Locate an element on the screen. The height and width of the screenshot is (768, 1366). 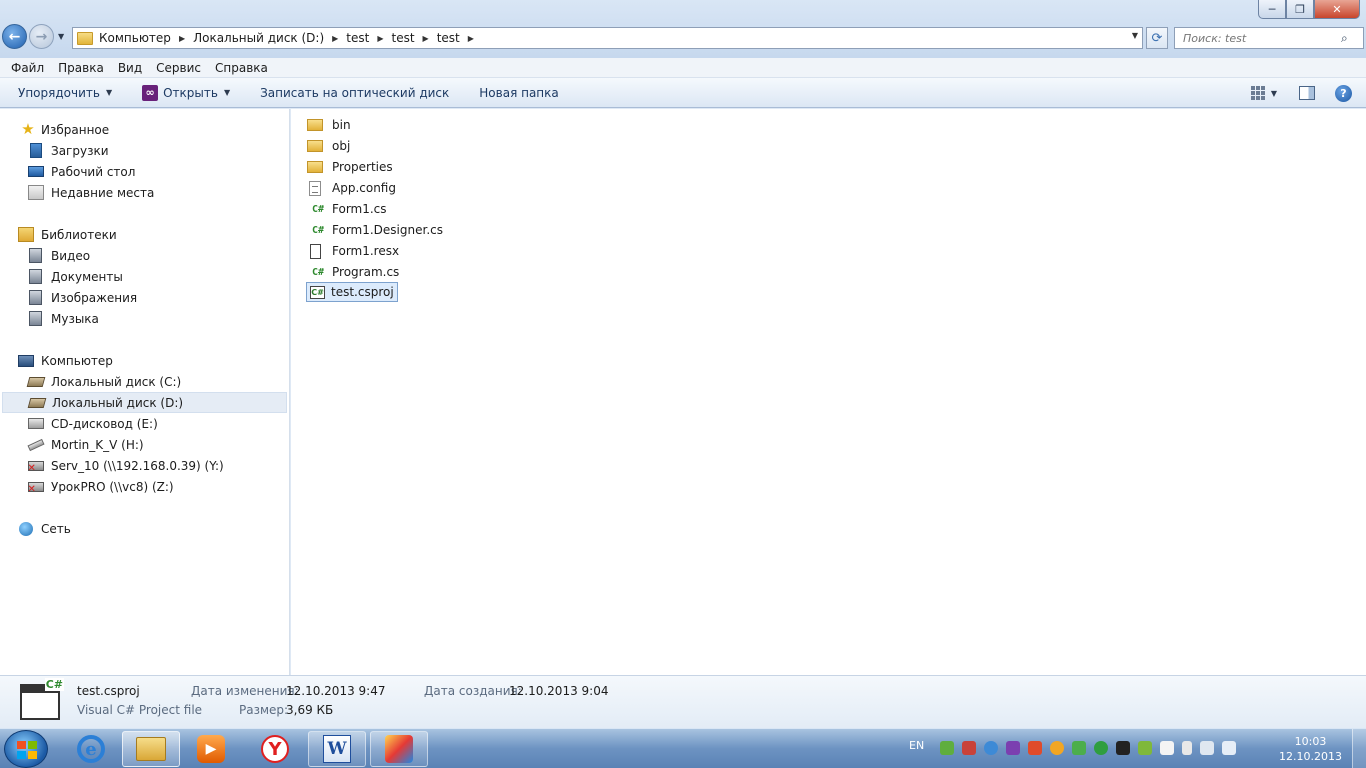
list-item: App.config is located at coordinates (353, 188).